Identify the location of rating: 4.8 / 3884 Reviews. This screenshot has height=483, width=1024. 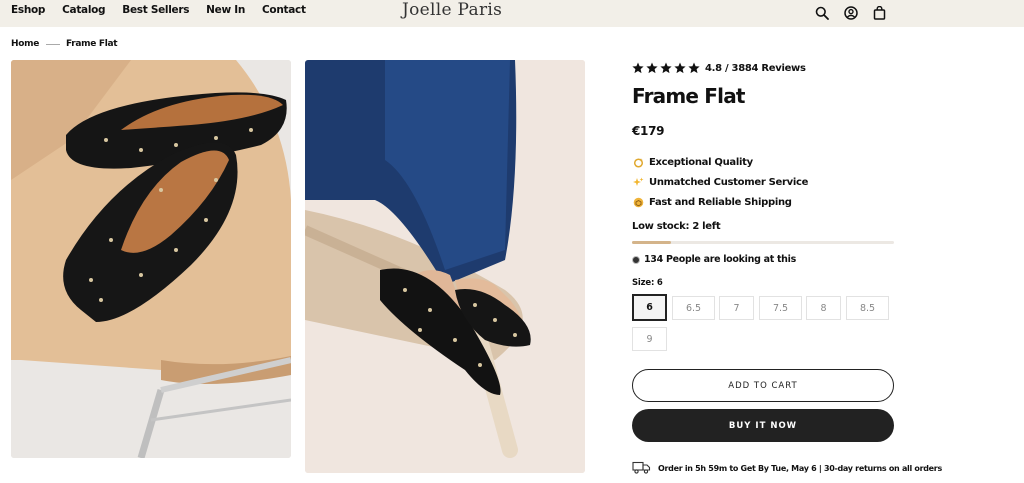
(719, 68).